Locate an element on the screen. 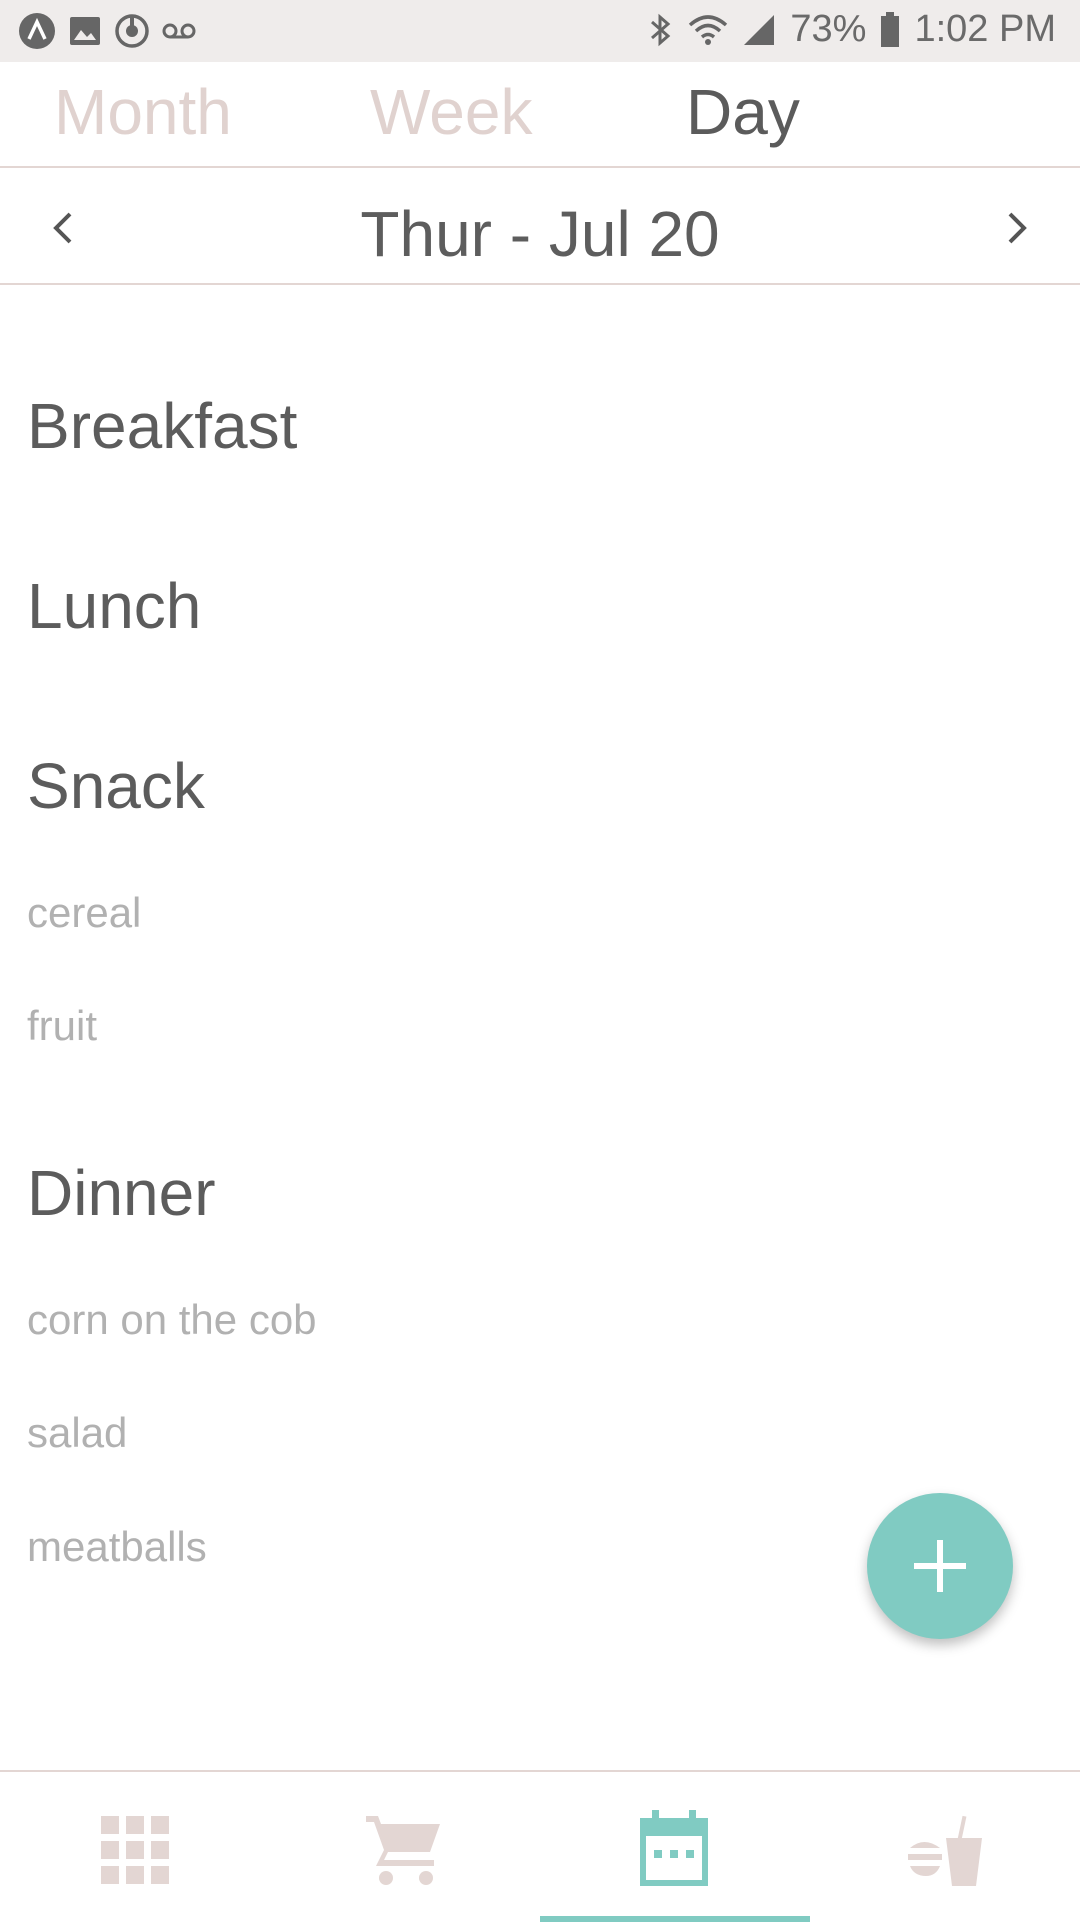 The height and width of the screenshot is (1922, 1080). clock: 1:02 PM is located at coordinates (985, 29).